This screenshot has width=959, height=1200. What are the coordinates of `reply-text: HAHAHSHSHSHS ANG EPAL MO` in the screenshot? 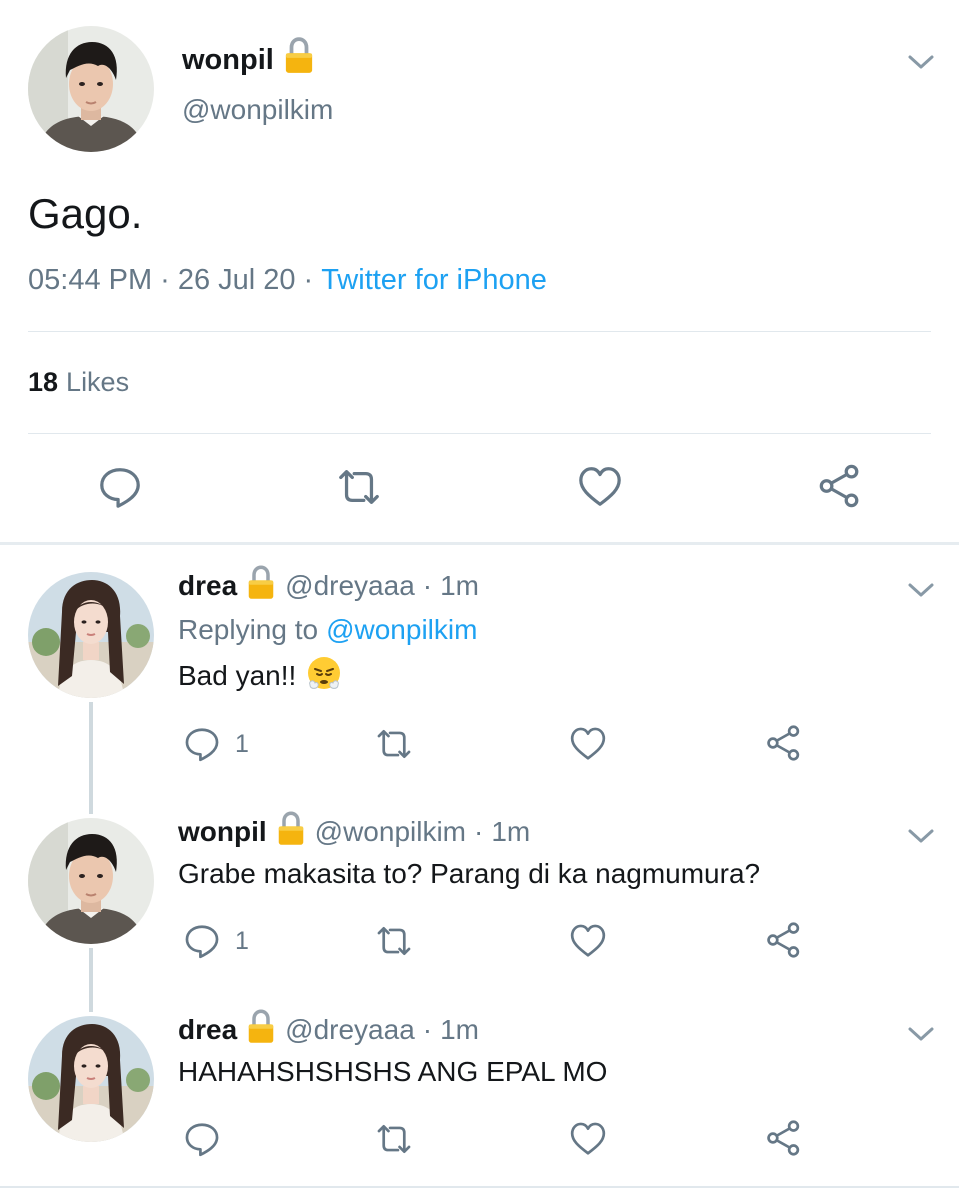 It's located at (392, 1072).